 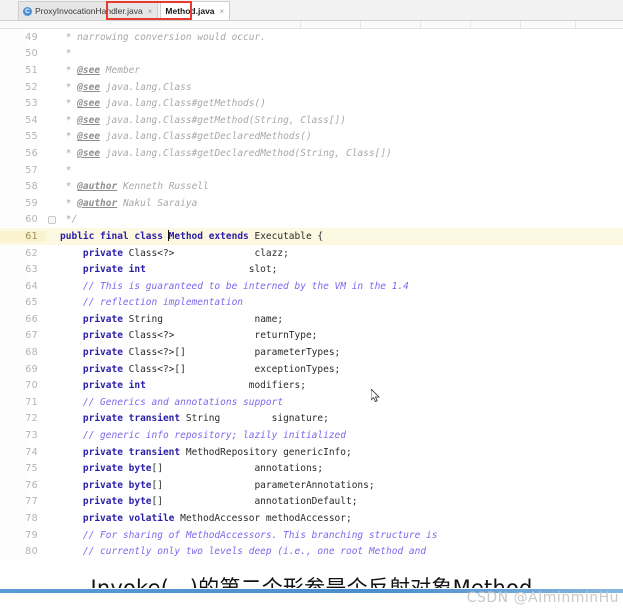 What do you see at coordinates (31, 402) in the screenshot?
I see `line-number: 71` at bounding box center [31, 402].